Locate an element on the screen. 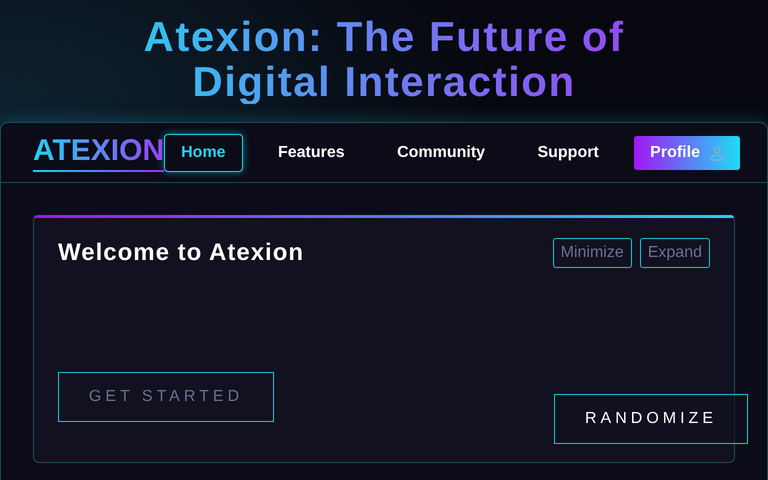  randomize-button: RANDOMIZE is located at coordinates (651, 419).